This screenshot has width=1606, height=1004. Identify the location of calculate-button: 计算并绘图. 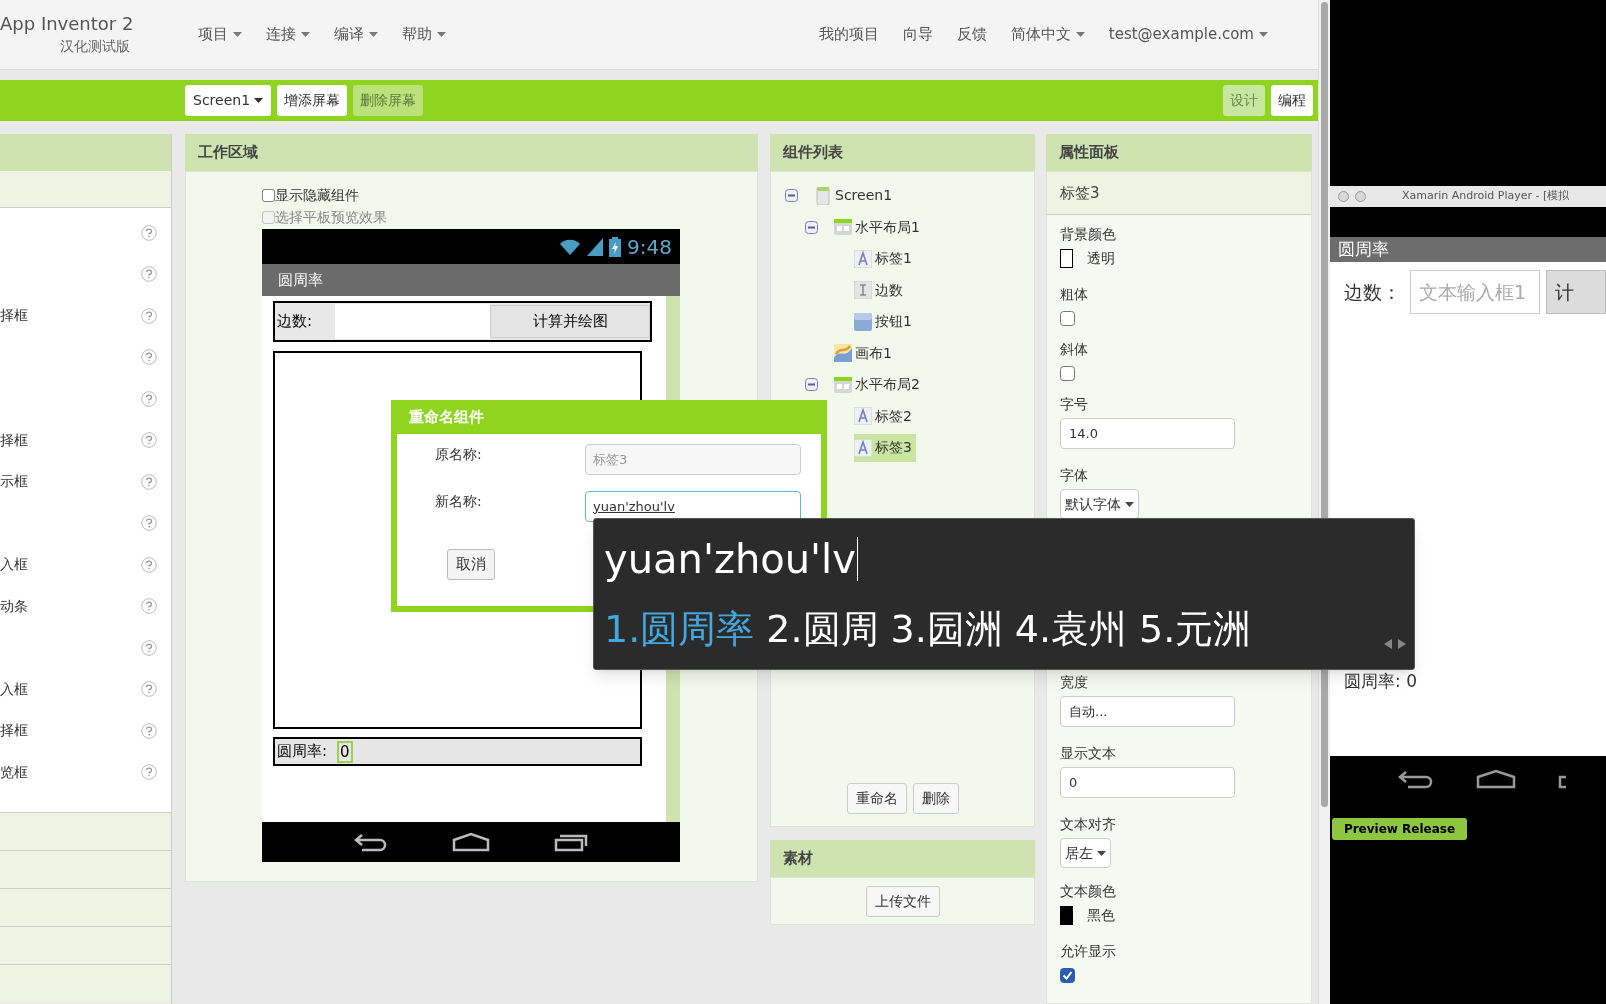
(570, 321).